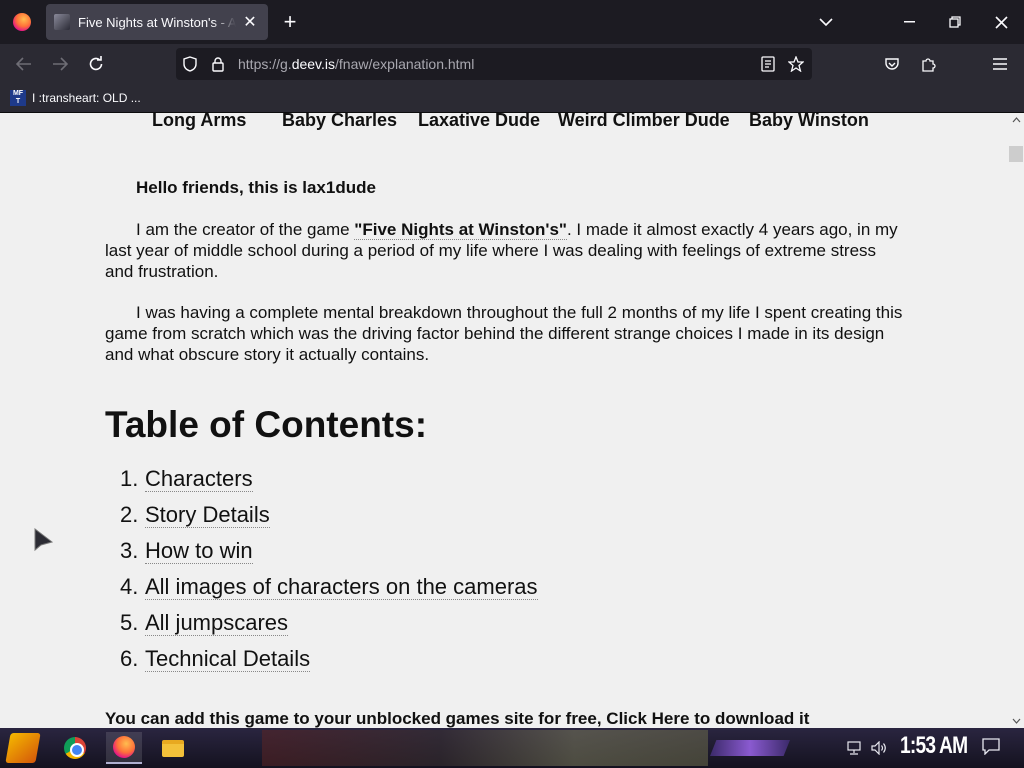 This screenshot has width=1024, height=768. What do you see at coordinates (460, 230) in the screenshot?
I see `game-title-link: "Five Nights at Winston's"` at bounding box center [460, 230].